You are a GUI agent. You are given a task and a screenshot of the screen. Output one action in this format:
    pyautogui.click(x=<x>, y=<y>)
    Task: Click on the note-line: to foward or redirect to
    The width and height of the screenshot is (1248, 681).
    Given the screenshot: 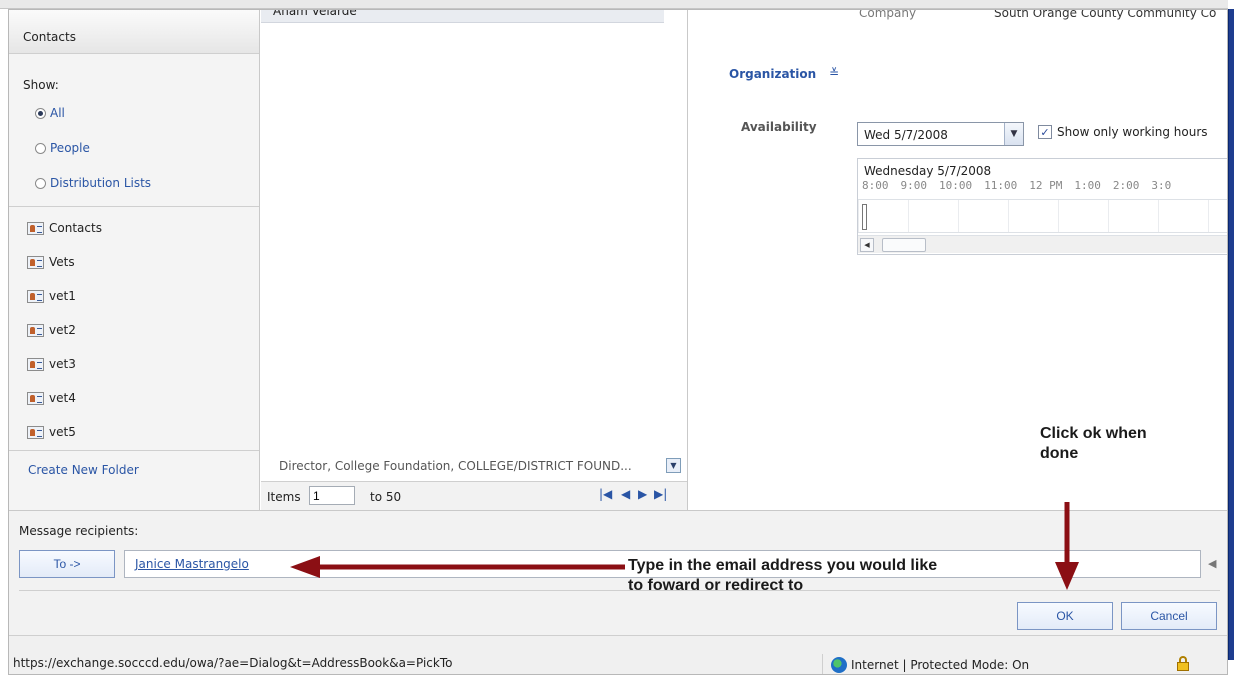 What is the action you would take?
    pyautogui.click(x=716, y=585)
    